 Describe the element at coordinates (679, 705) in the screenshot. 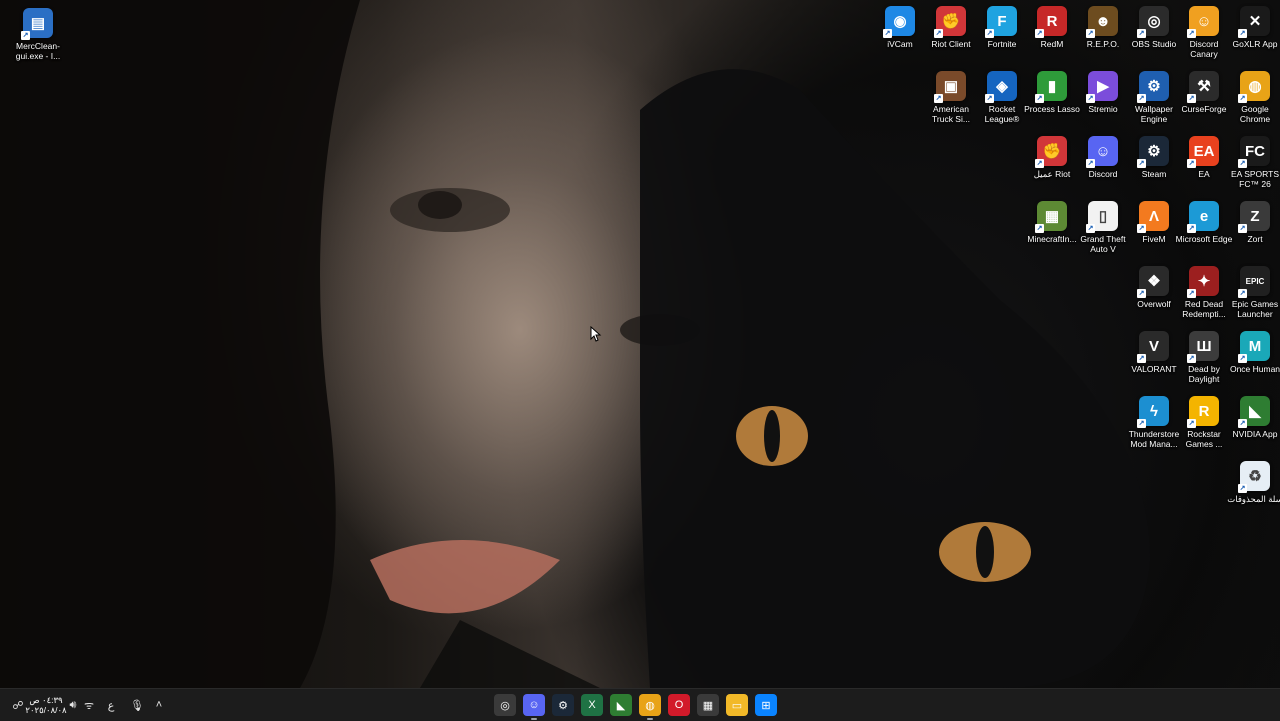

I see `taskbar-opera: O` at that location.